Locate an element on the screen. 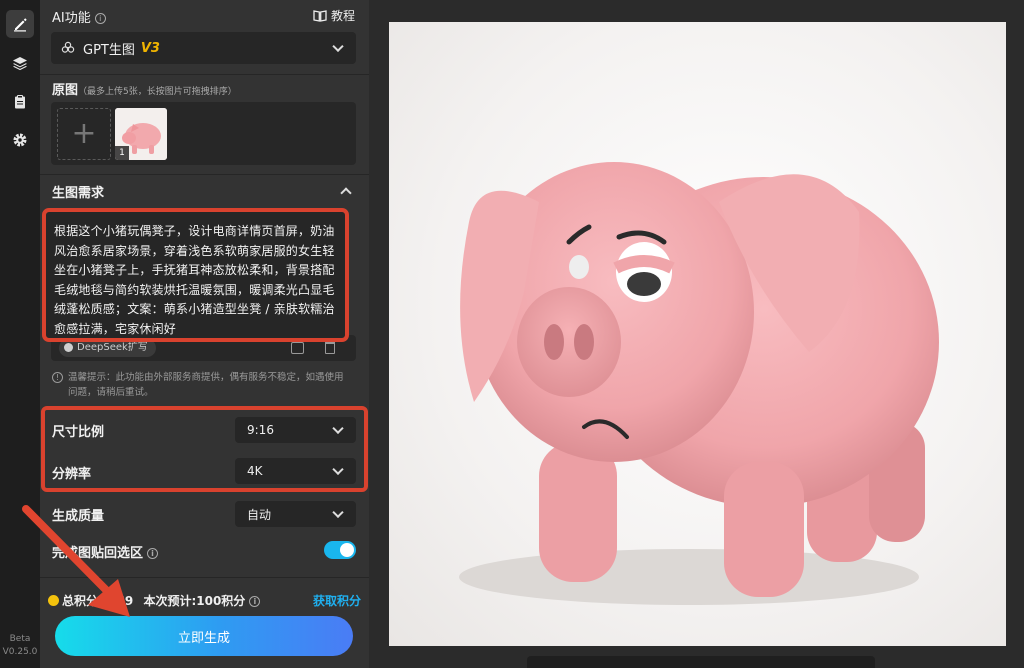 The image size is (1024, 668). model-flower-icon is located at coordinates (68, 47).